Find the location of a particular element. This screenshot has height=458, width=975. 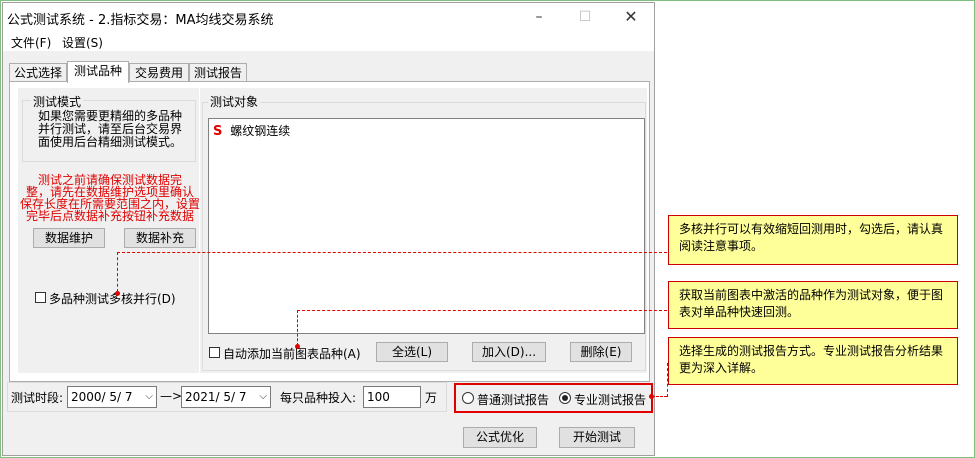

delete-button: 删除(E) is located at coordinates (601, 352).